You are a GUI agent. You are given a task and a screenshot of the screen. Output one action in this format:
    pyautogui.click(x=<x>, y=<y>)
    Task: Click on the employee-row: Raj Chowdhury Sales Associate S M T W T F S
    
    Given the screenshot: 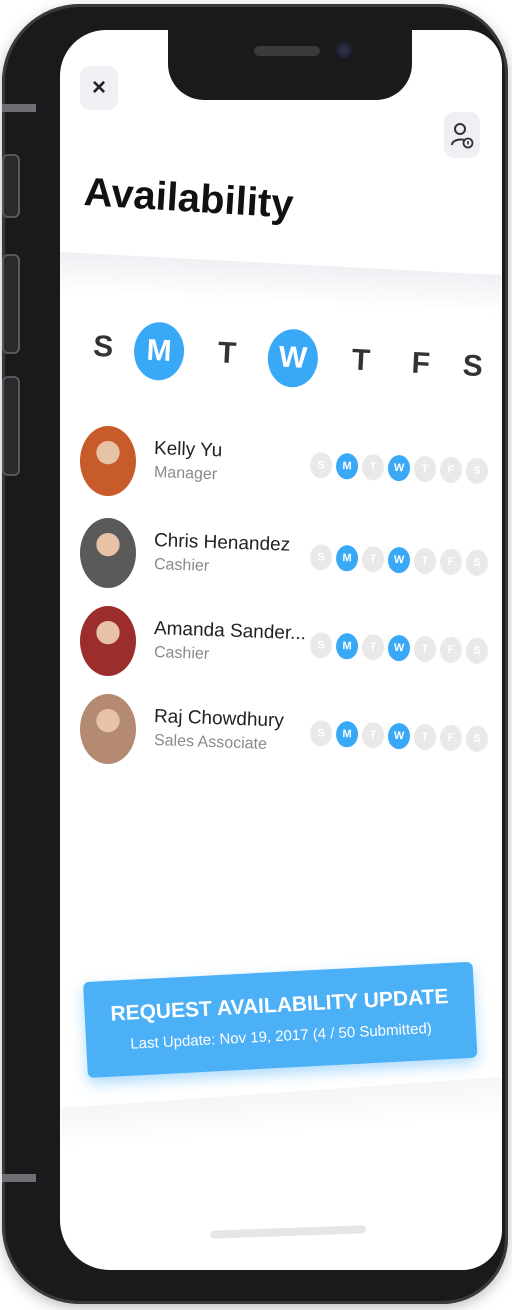 What is the action you would take?
    pyautogui.click(x=286, y=730)
    